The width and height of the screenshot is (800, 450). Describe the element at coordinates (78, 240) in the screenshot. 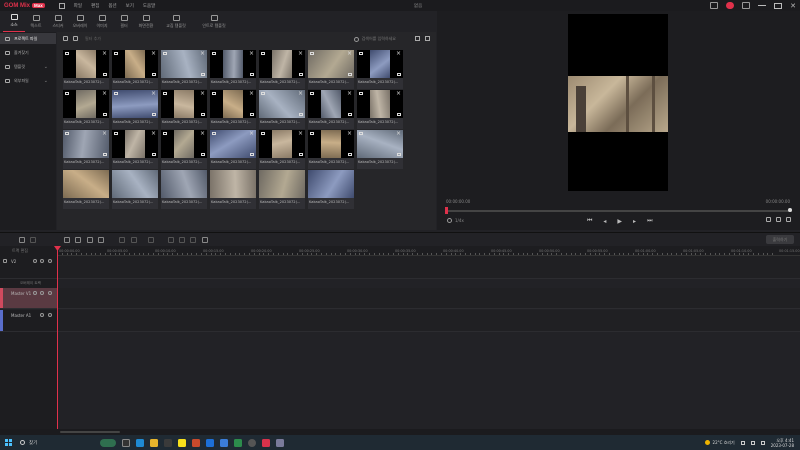

I see `split-icon` at that location.